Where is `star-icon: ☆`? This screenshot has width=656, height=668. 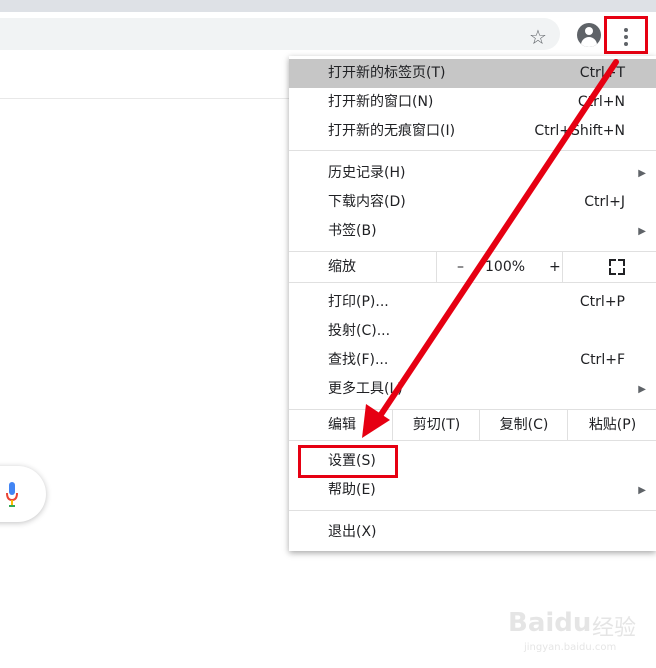
star-icon: ☆ is located at coordinates (538, 37).